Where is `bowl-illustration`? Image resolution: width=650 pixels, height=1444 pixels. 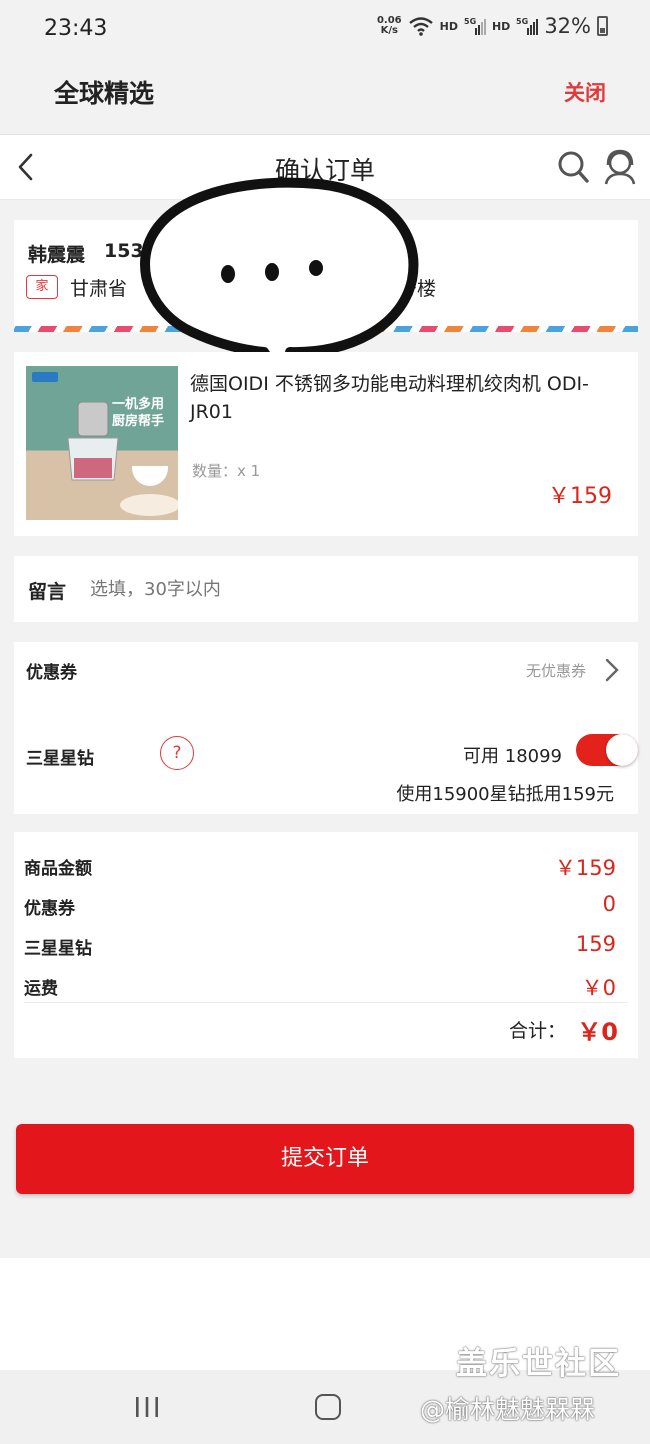
bowl-illustration is located at coordinates (150, 476).